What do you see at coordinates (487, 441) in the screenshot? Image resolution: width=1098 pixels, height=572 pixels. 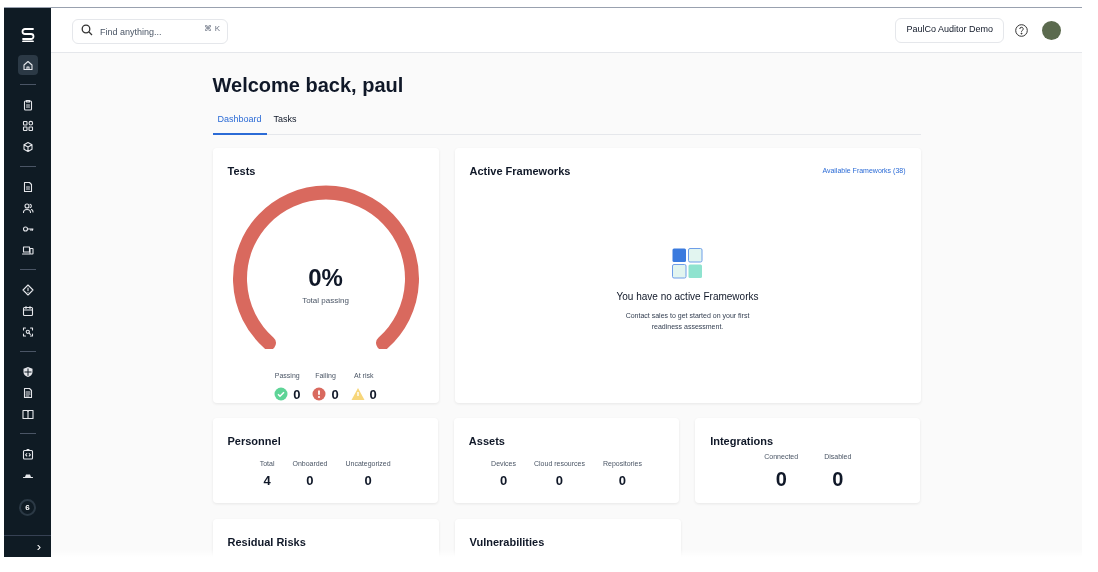 I see `card-title: Assets` at bounding box center [487, 441].